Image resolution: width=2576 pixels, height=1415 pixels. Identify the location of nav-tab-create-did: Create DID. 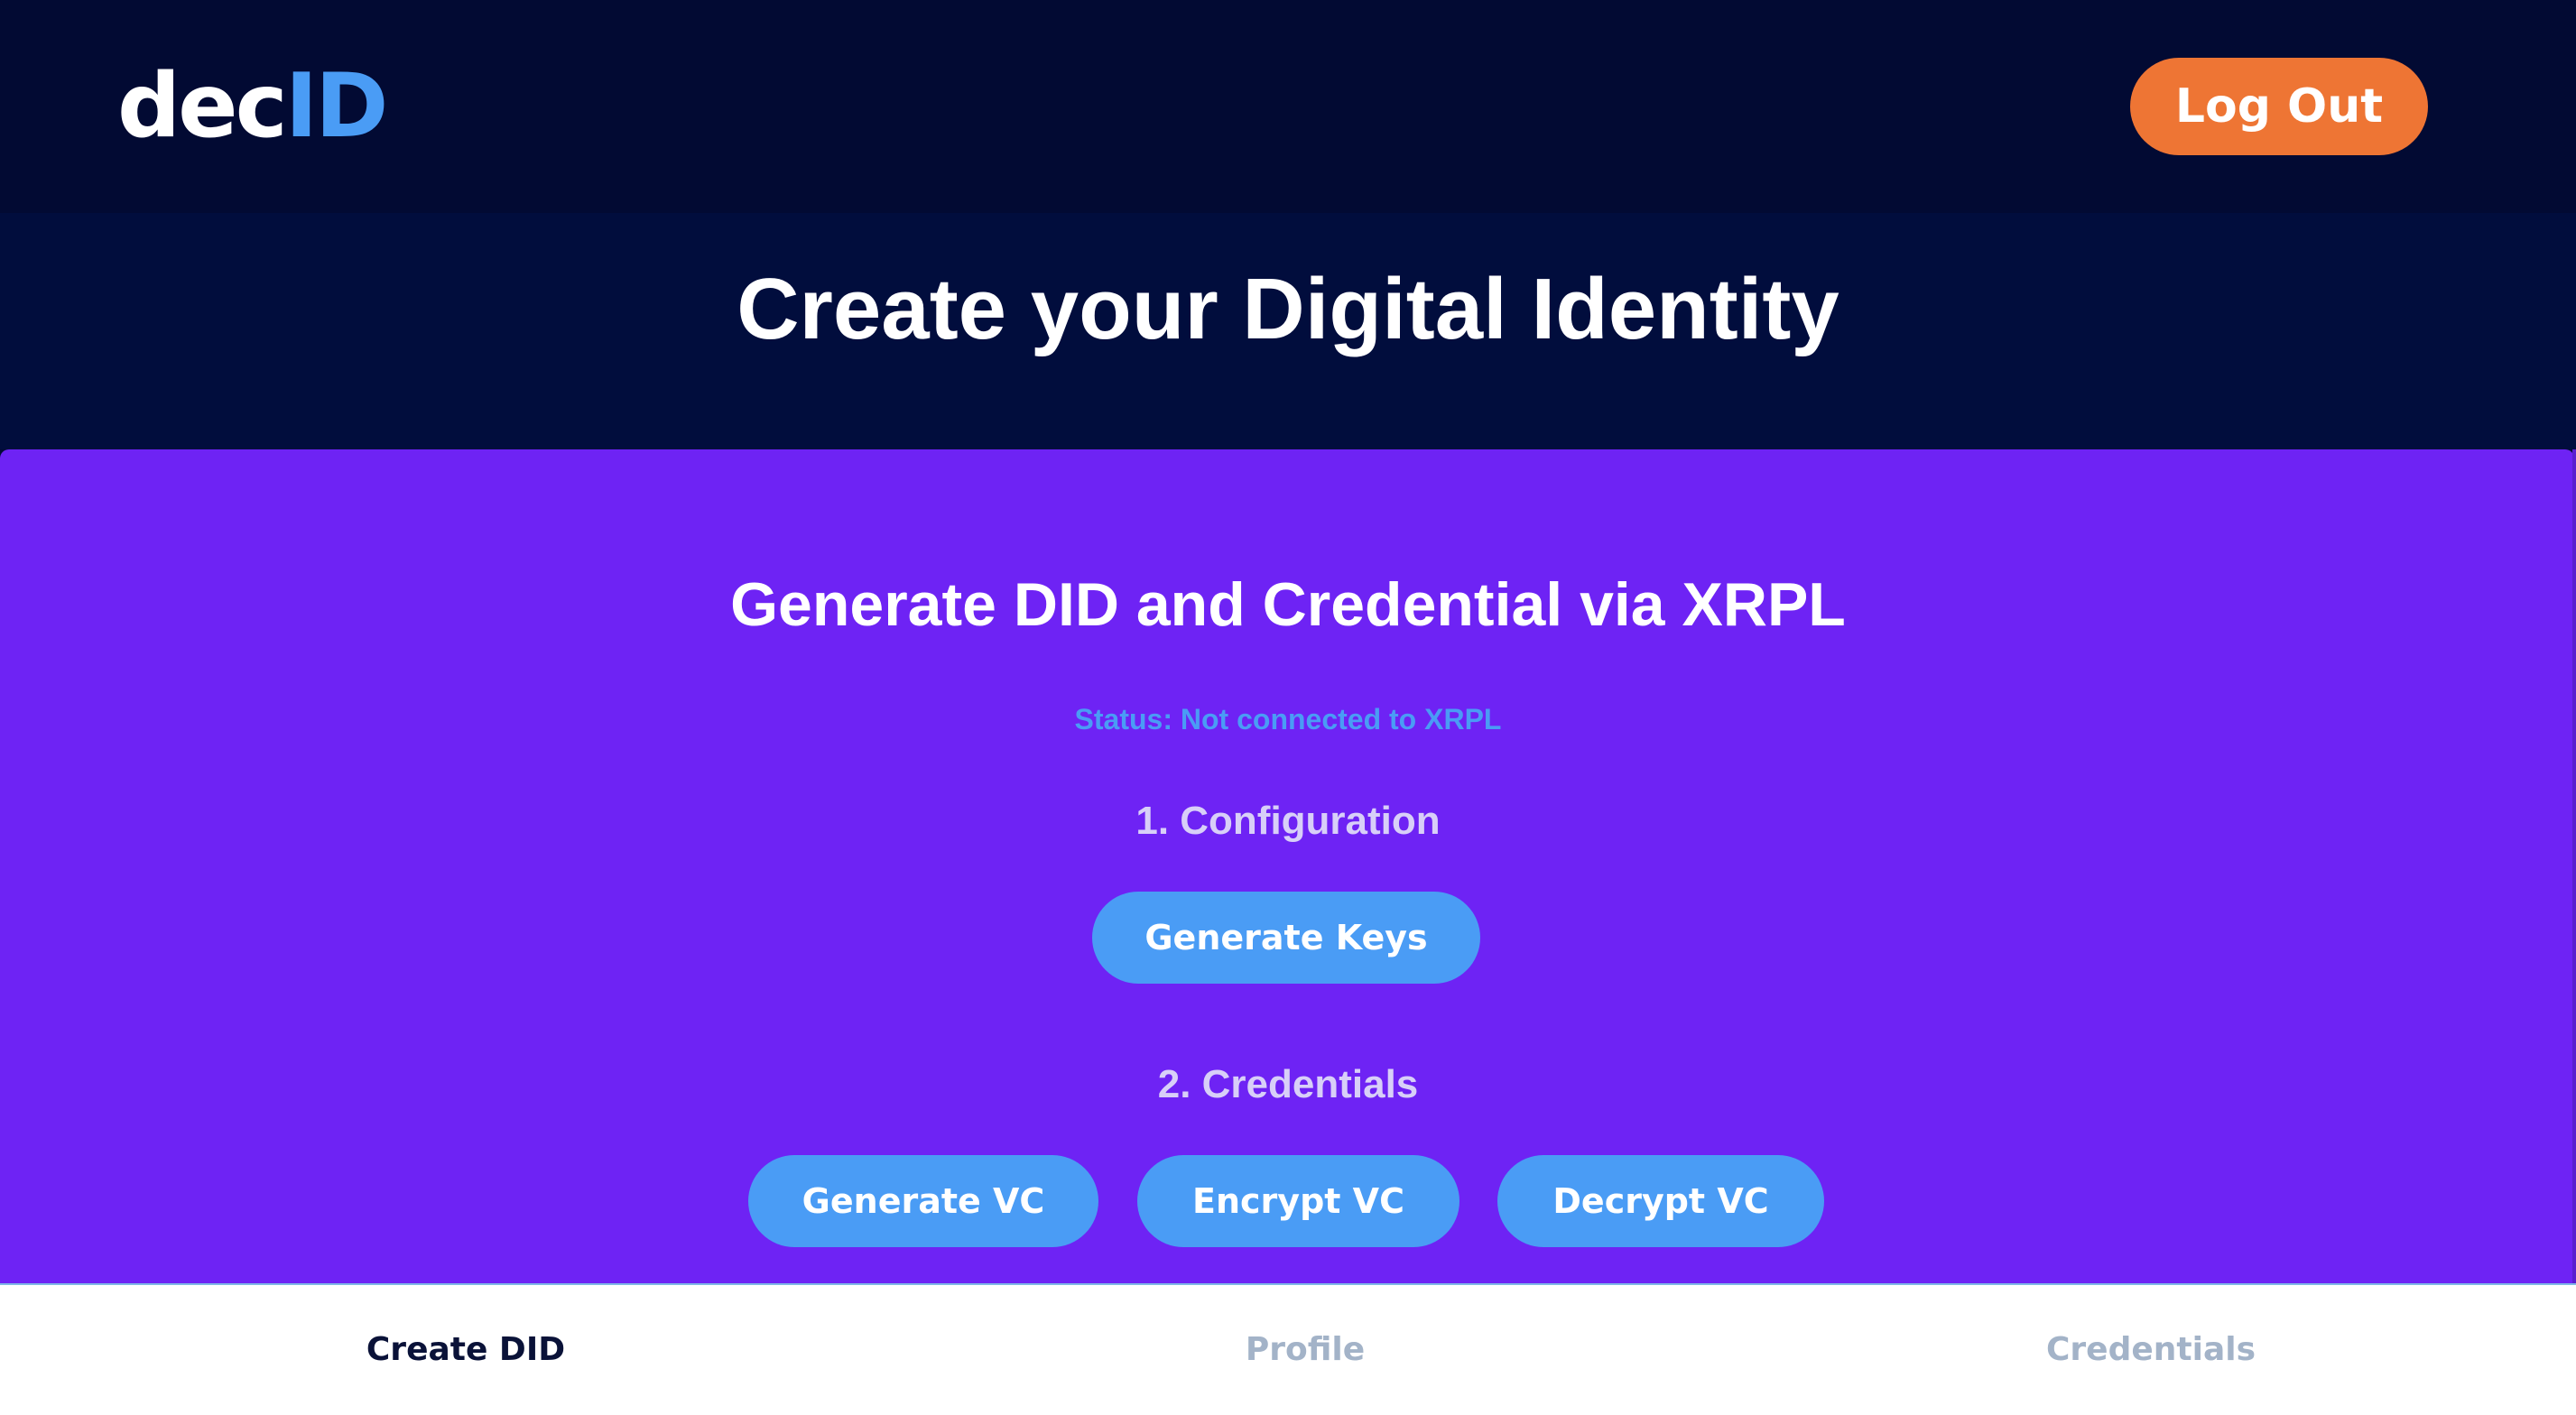
(466, 1350).